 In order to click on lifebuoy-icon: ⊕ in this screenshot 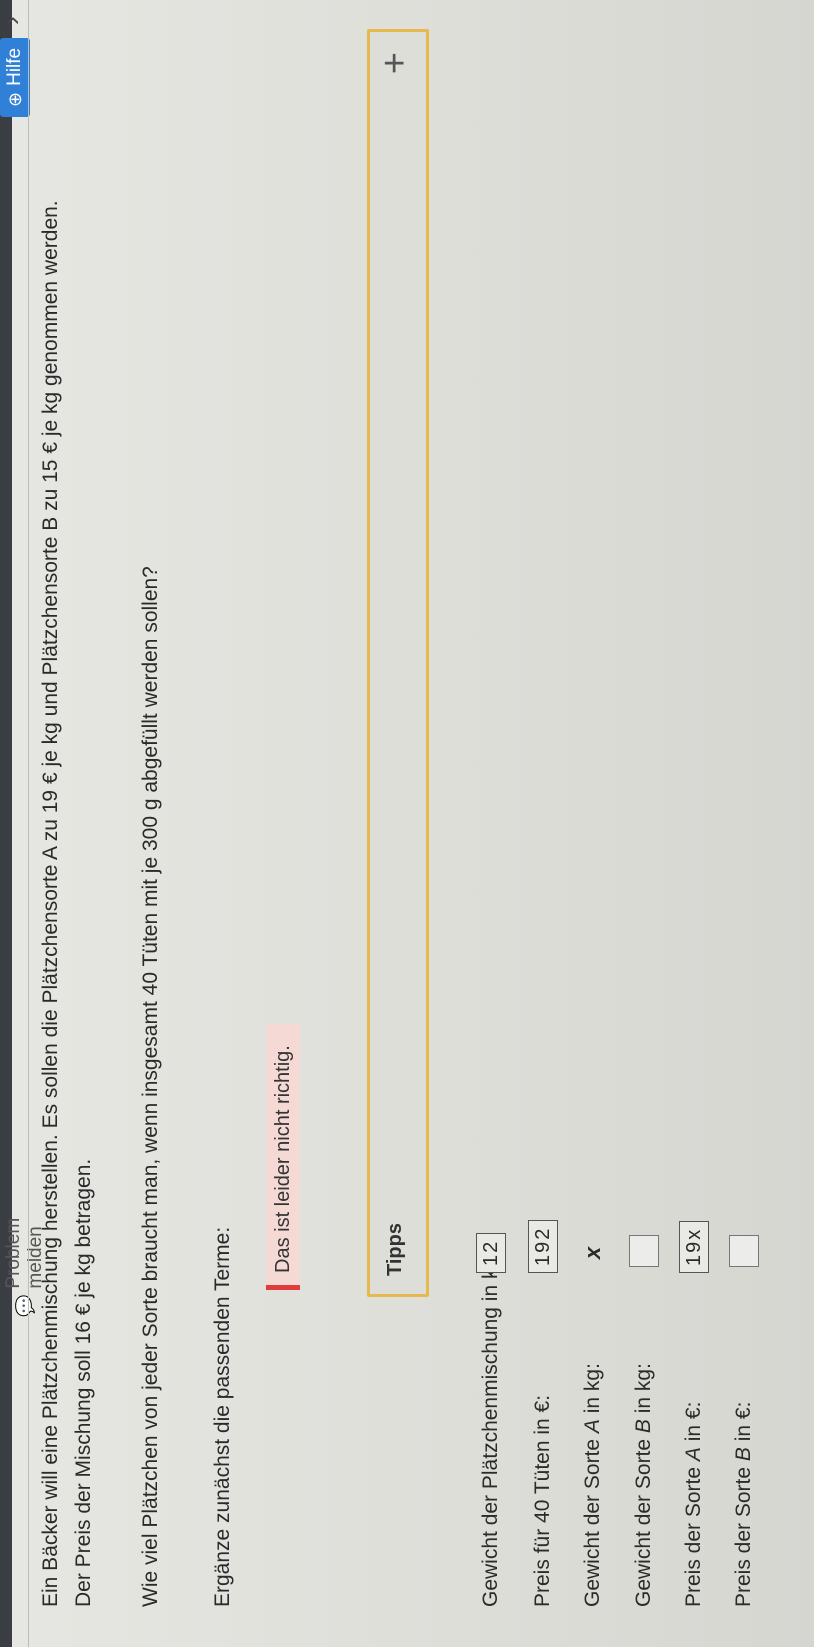, I will do `click(14, 99)`.